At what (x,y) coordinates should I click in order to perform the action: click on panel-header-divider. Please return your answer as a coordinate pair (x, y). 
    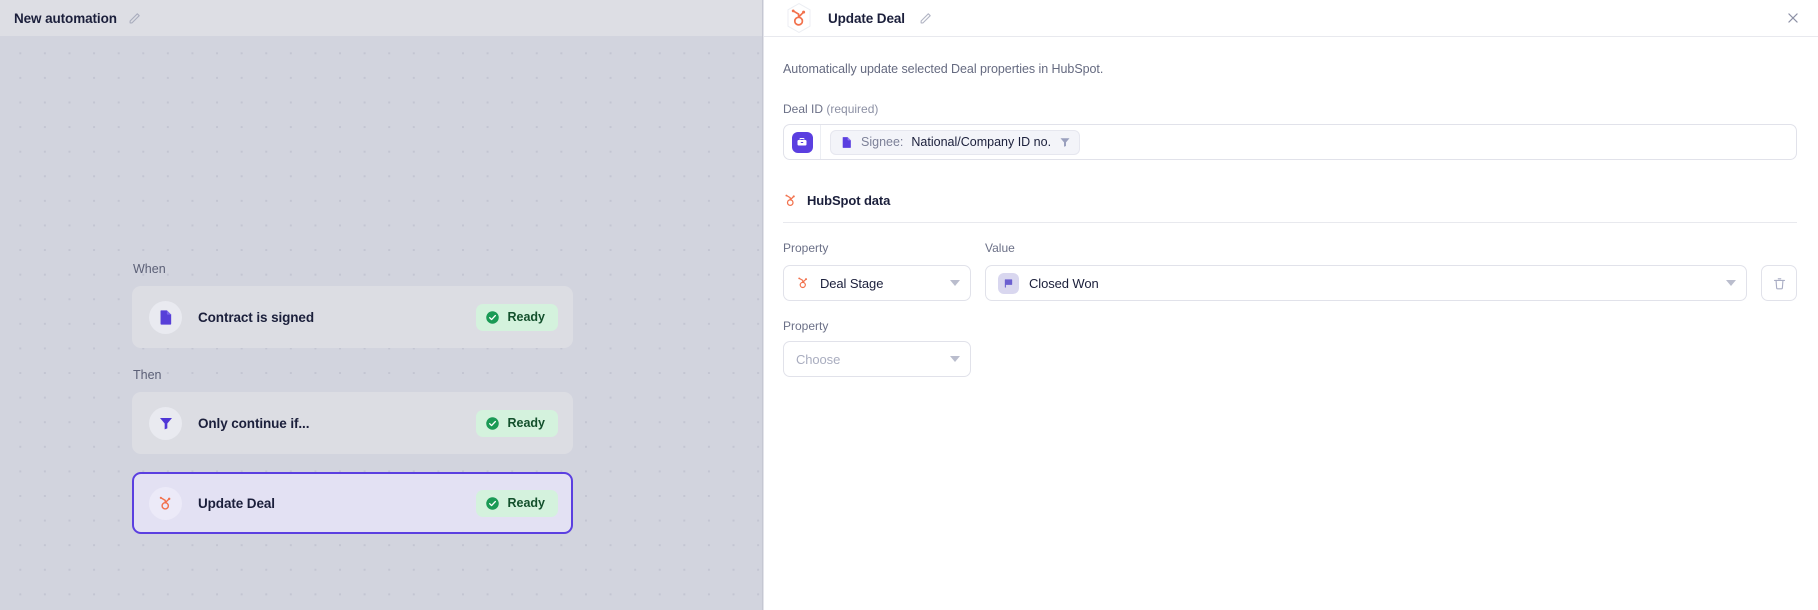
    Looking at the image, I should click on (1291, 36).